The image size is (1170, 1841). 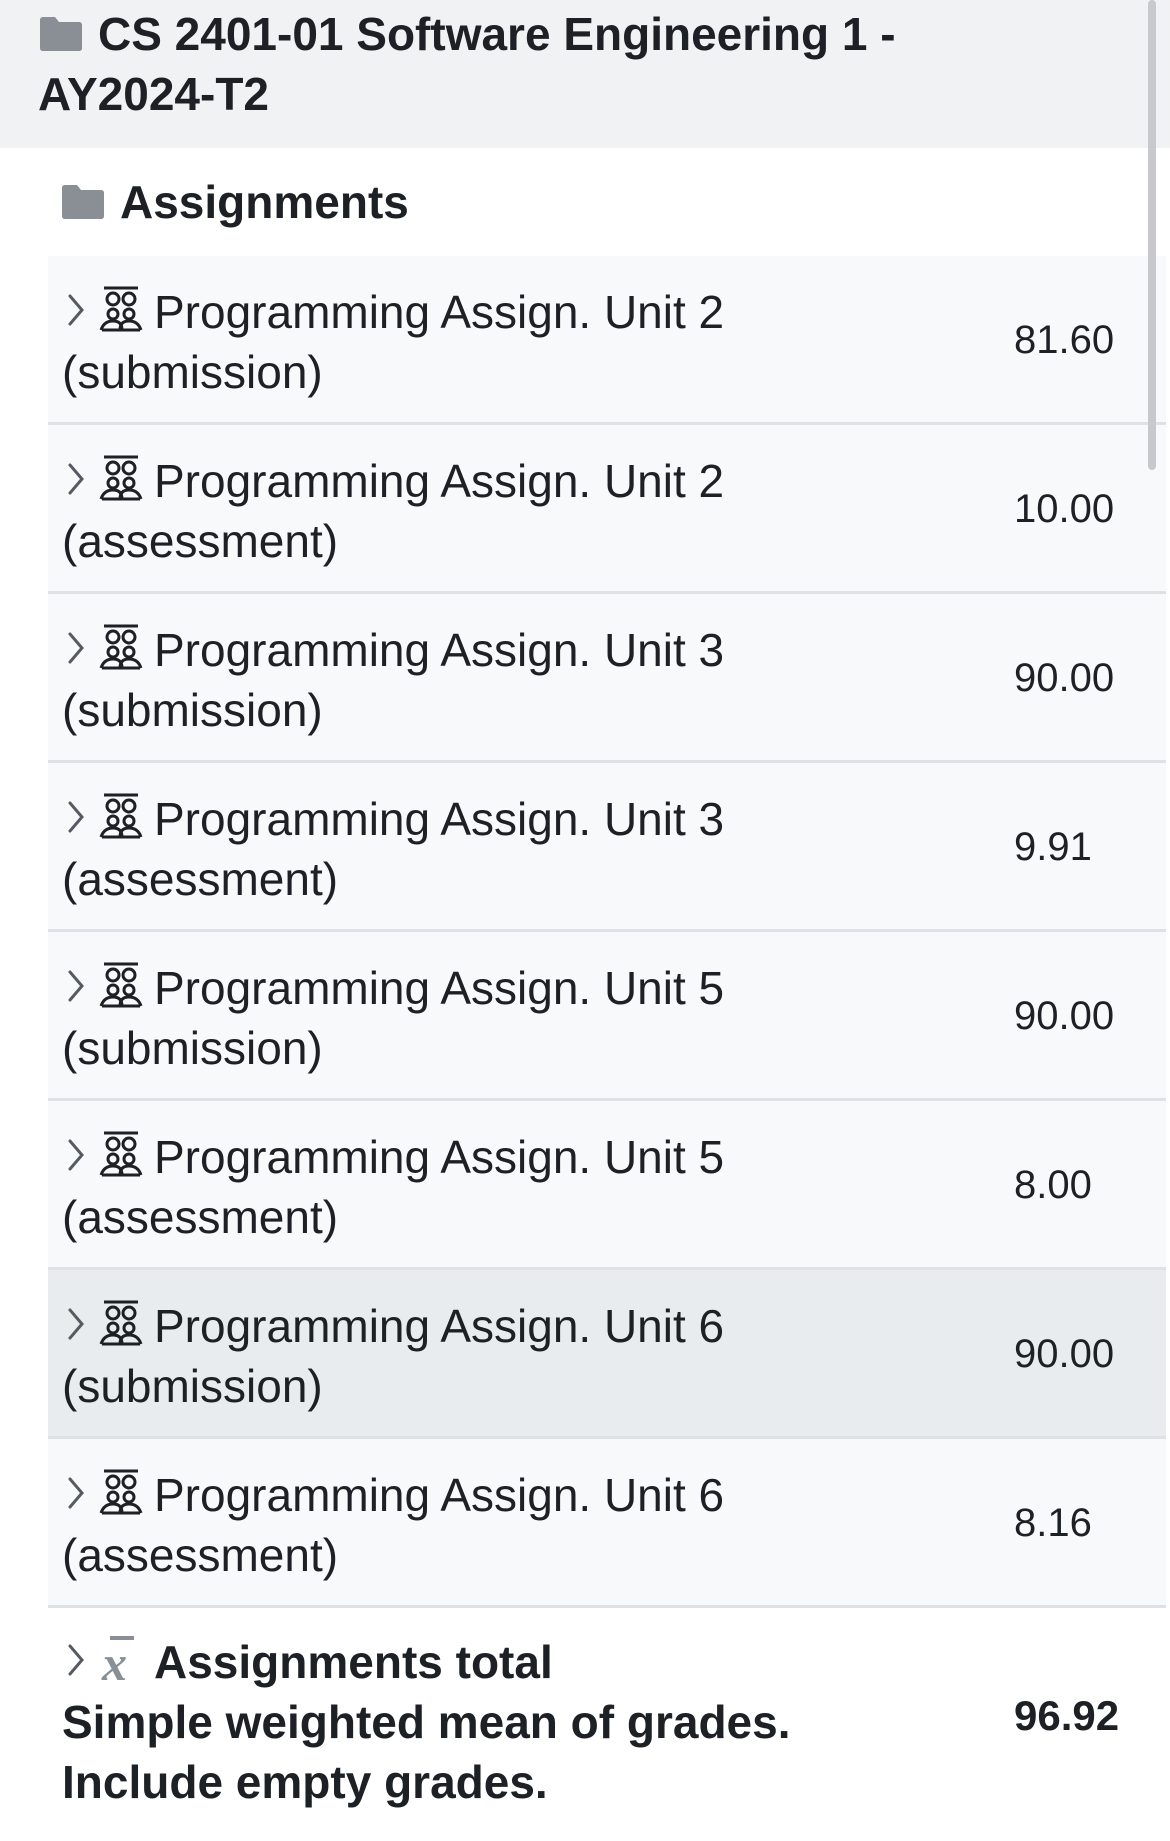 I want to click on grade-item-name: Programming Assign. Unit 3 (assessment), so click(x=442, y=849).